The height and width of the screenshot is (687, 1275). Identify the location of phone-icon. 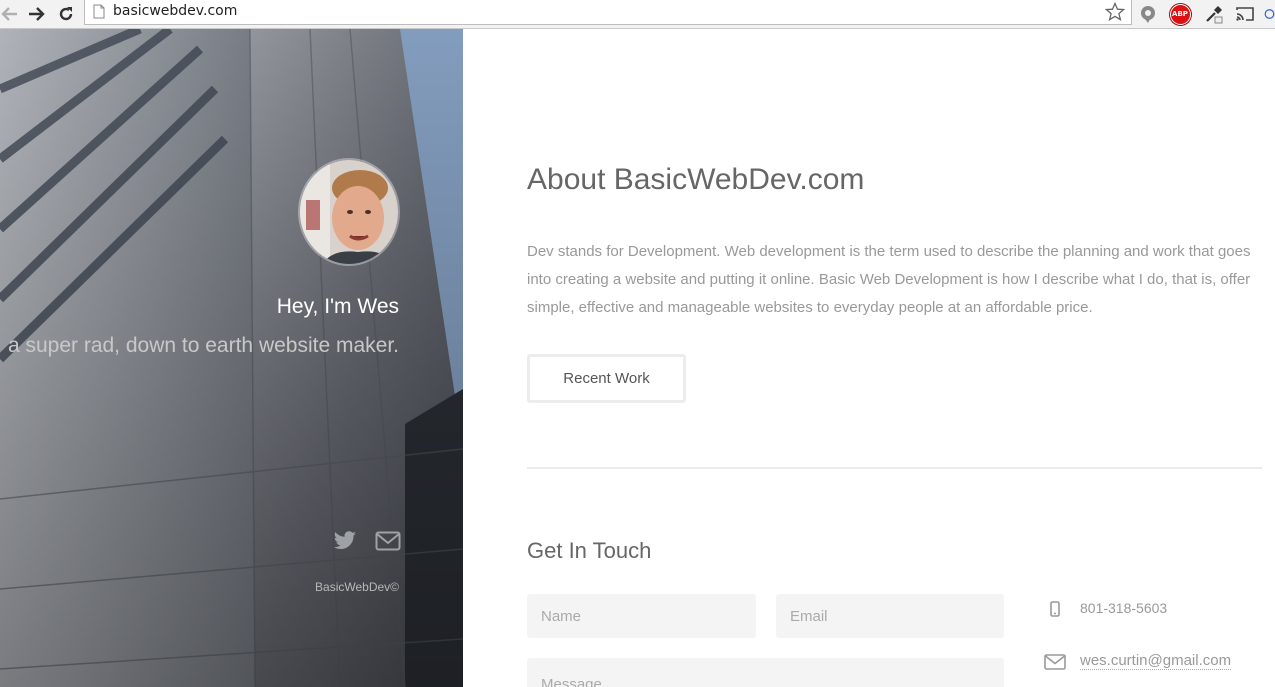
(1055, 609).